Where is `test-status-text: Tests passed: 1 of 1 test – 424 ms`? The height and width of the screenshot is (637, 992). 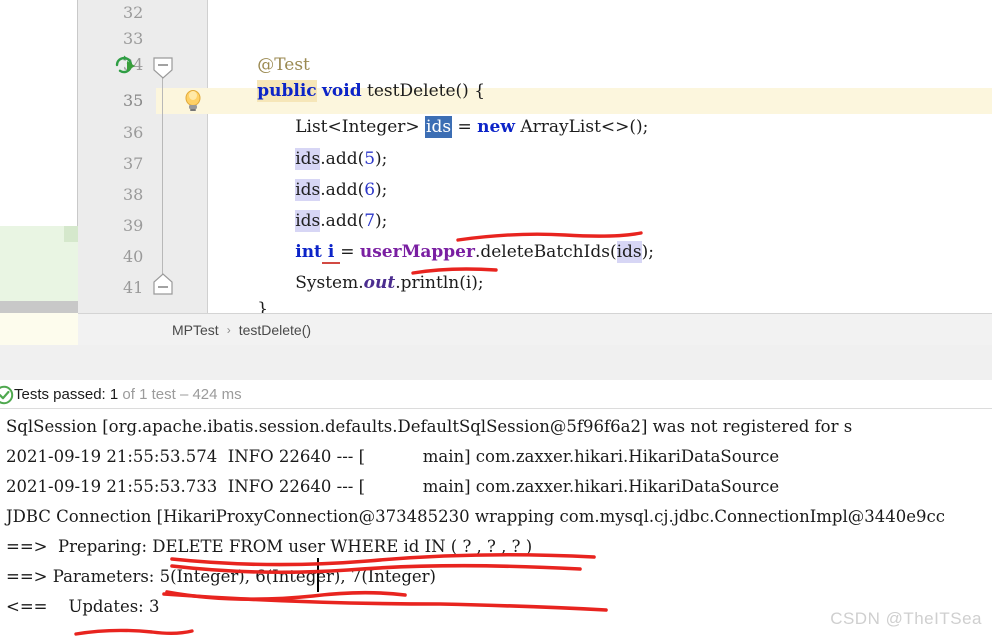 test-status-text: Tests passed: 1 of 1 test – 424 ms is located at coordinates (128, 395).